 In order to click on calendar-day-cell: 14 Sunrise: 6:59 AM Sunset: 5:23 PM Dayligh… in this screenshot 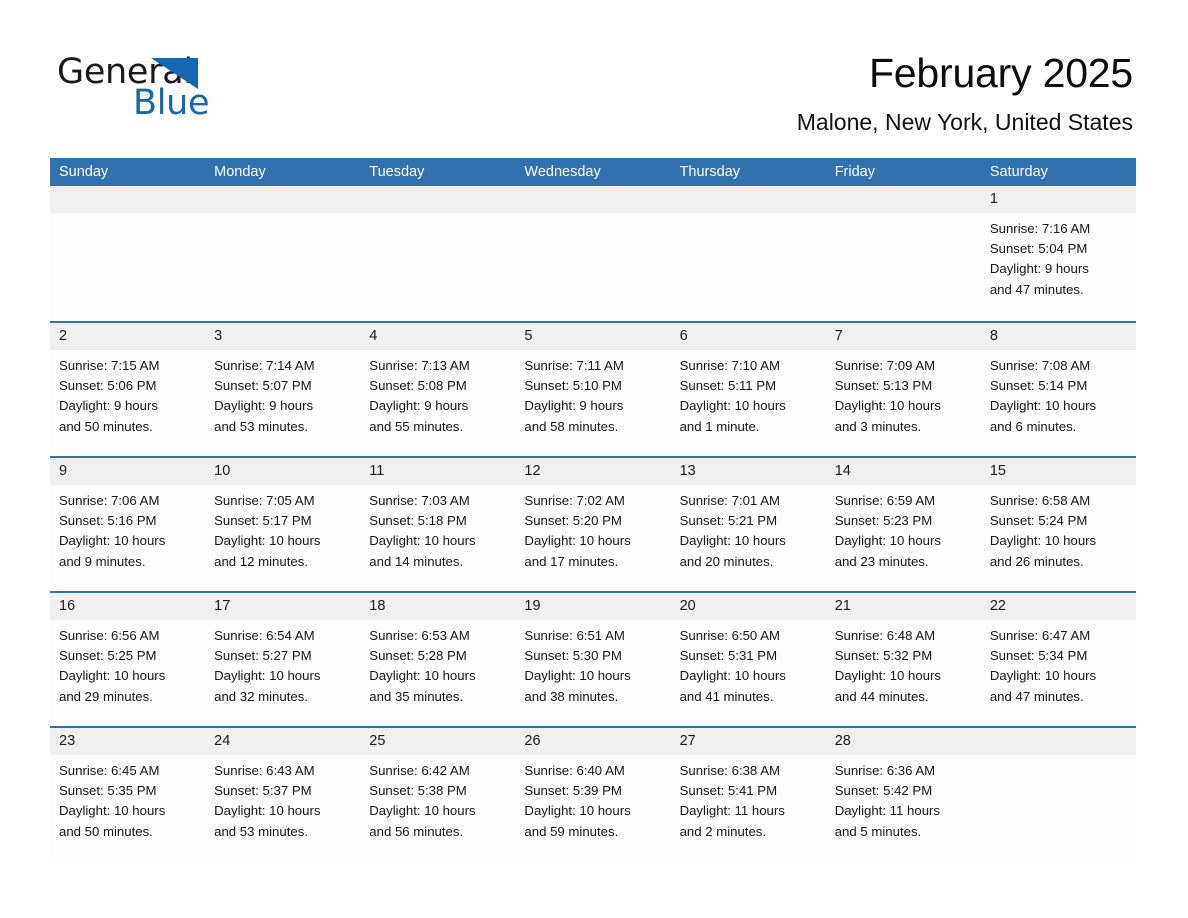, I will do `click(903, 524)`.